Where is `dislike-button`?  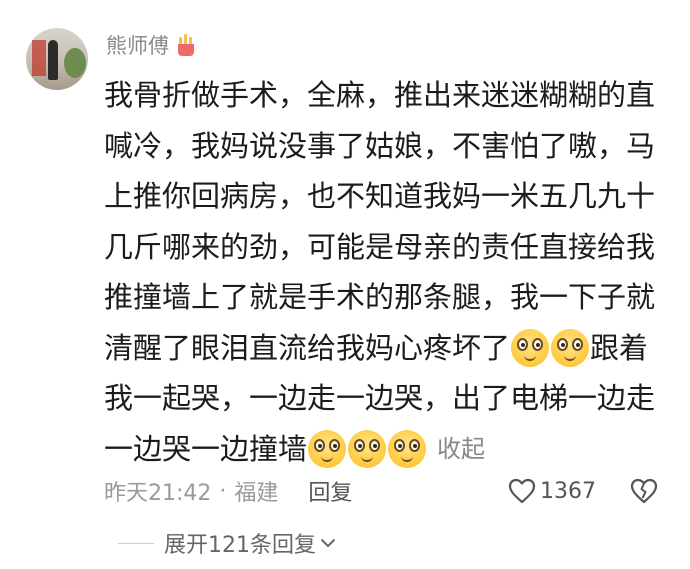
dislike-button is located at coordinates (644, 491).